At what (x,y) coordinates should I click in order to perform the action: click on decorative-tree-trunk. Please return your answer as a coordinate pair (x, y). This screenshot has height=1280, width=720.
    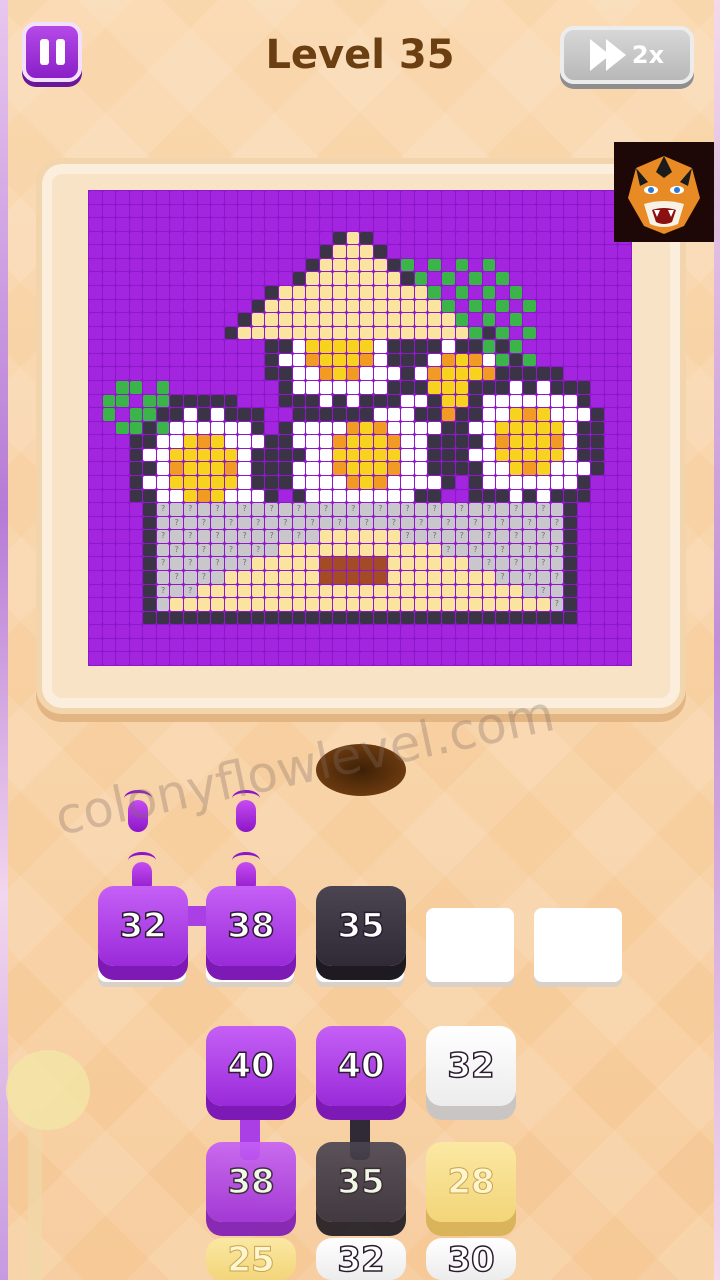
    Looking at the image, I should click on (35, 1195).